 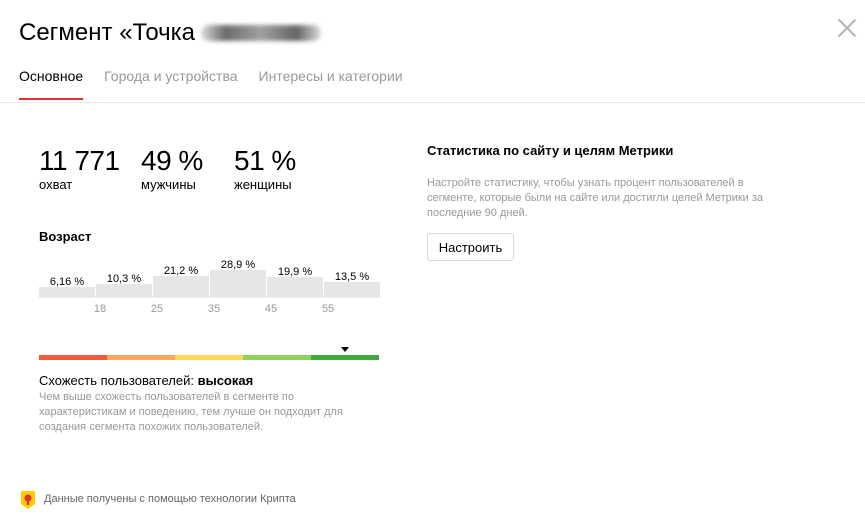 I want to click on metrika-stats-title: Статистика по сайту и целям Метрики, so click(x=550, y=150).